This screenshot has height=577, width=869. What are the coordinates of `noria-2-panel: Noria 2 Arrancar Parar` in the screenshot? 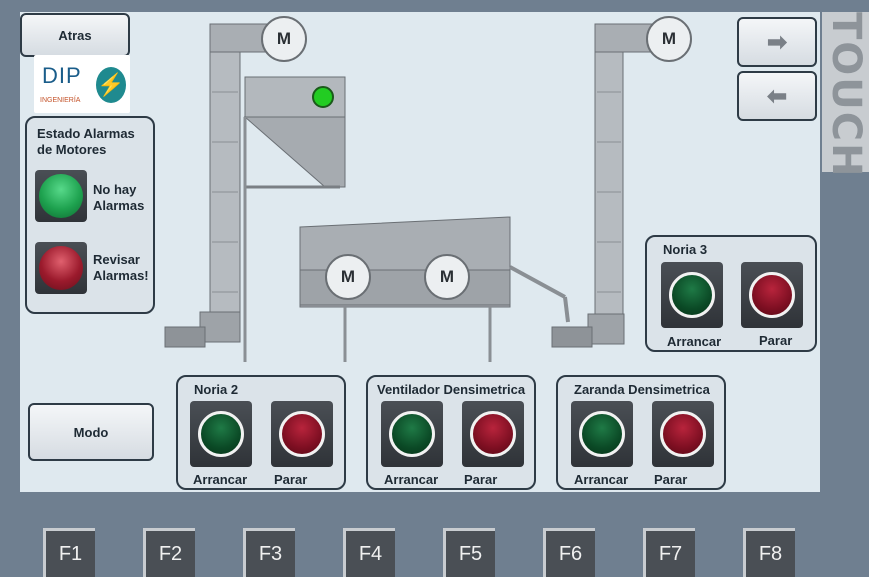 It's located at (261, 432).